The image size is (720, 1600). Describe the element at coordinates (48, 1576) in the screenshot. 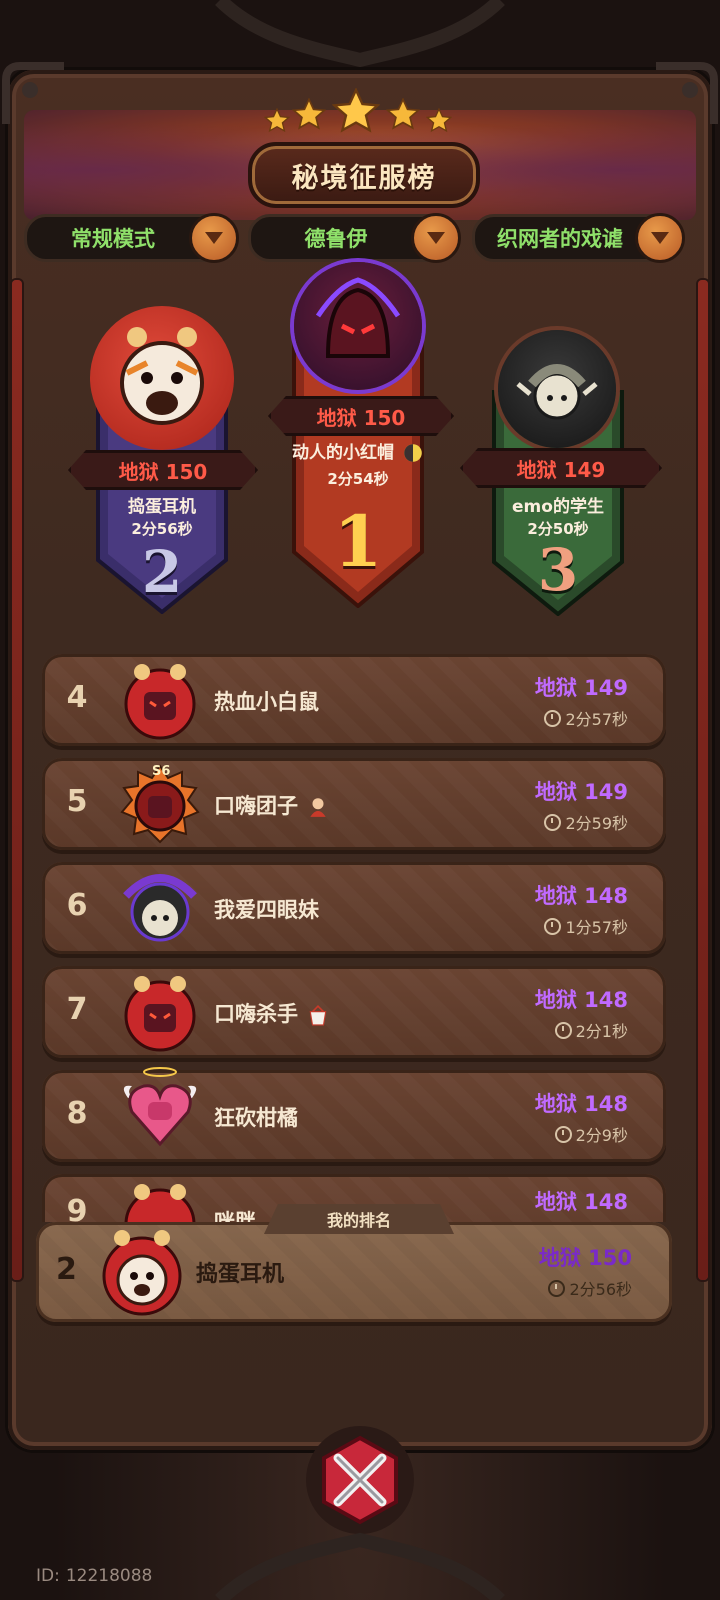

I see `user-id-label: ID:` at that location.